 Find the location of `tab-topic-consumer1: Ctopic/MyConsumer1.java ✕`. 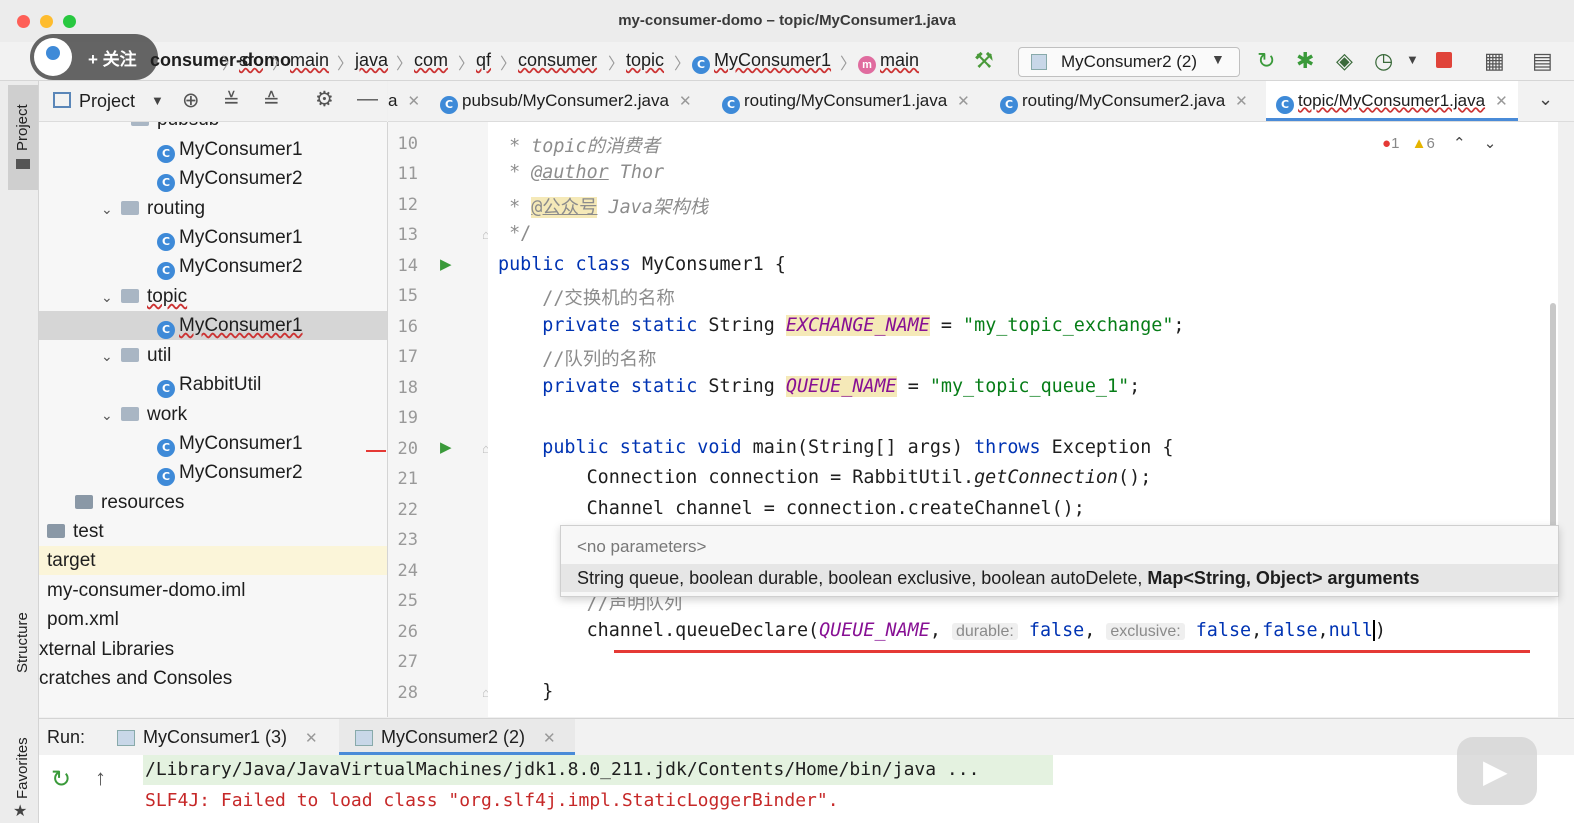

tab-topic-consumer1: Ctopic/MyConsumer1.java ✕ is located at coordinates (1392, 101).